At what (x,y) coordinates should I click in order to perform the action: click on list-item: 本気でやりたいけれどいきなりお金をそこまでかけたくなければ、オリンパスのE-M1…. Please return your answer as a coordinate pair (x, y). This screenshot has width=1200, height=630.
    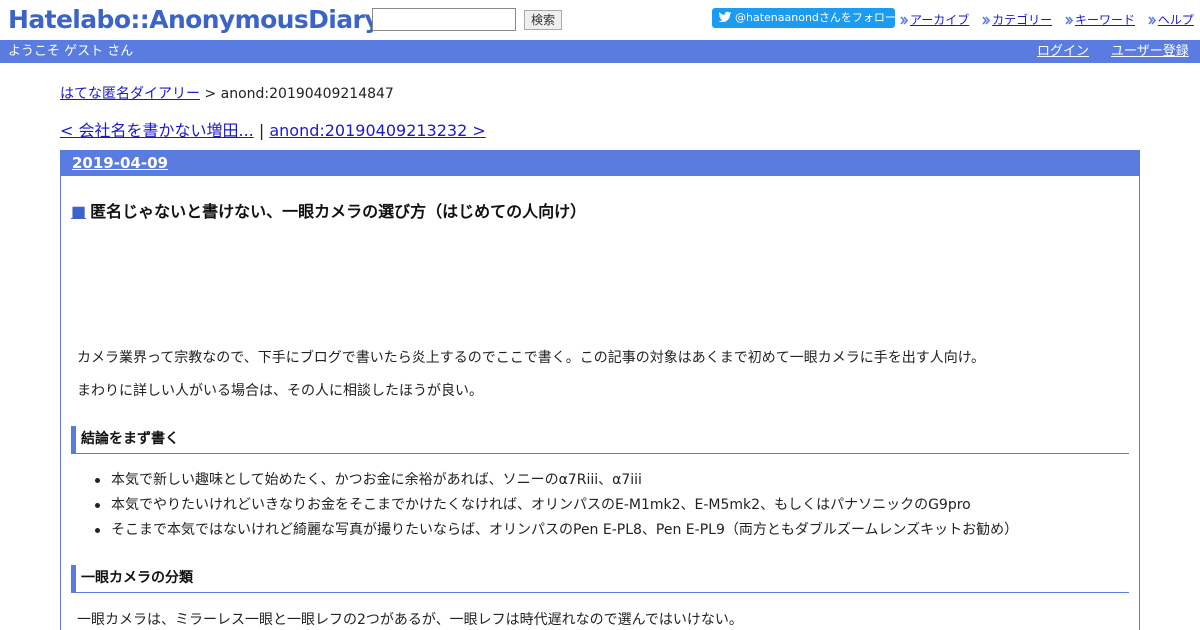
    Looking at the image, I should click on (556, 508).